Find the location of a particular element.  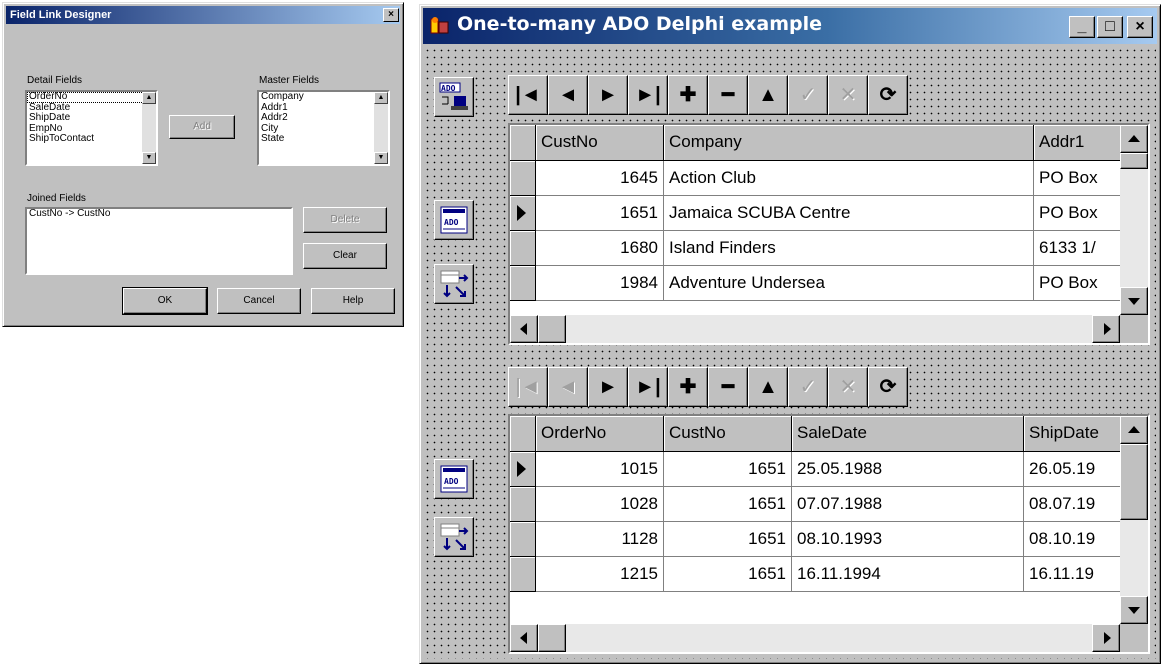

cell-custno: 1984 is located at coordinates (600, 283).